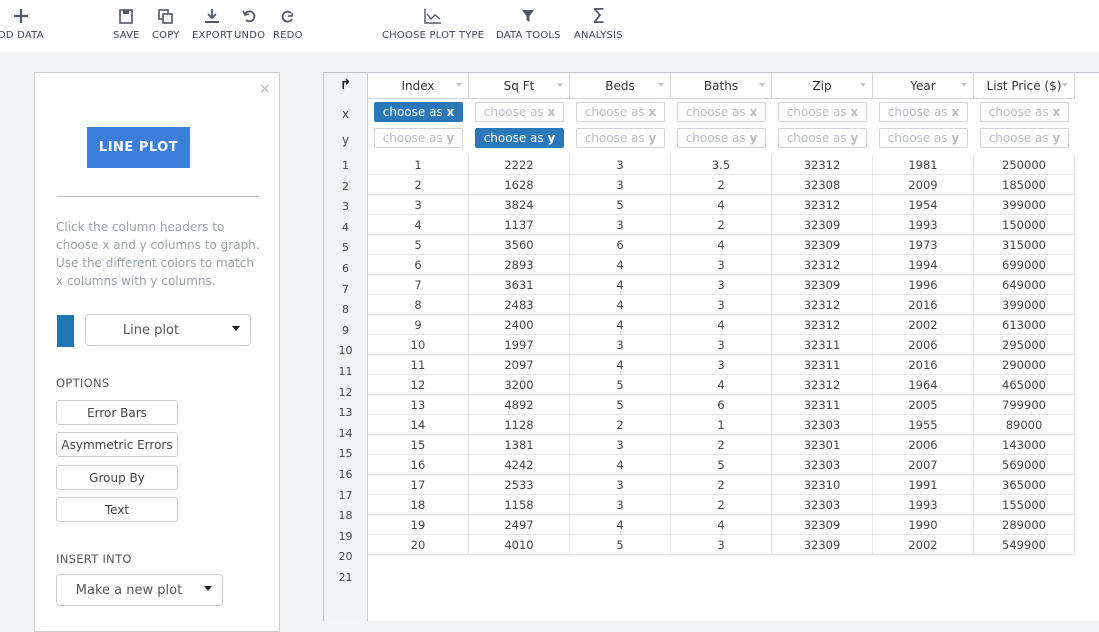 The height and width of the screenshot is (632, 1099). What do you see at coordinates (519, 185) in the screenshot?
I see `table-cell: 1628` at bounding box center [519, 185].